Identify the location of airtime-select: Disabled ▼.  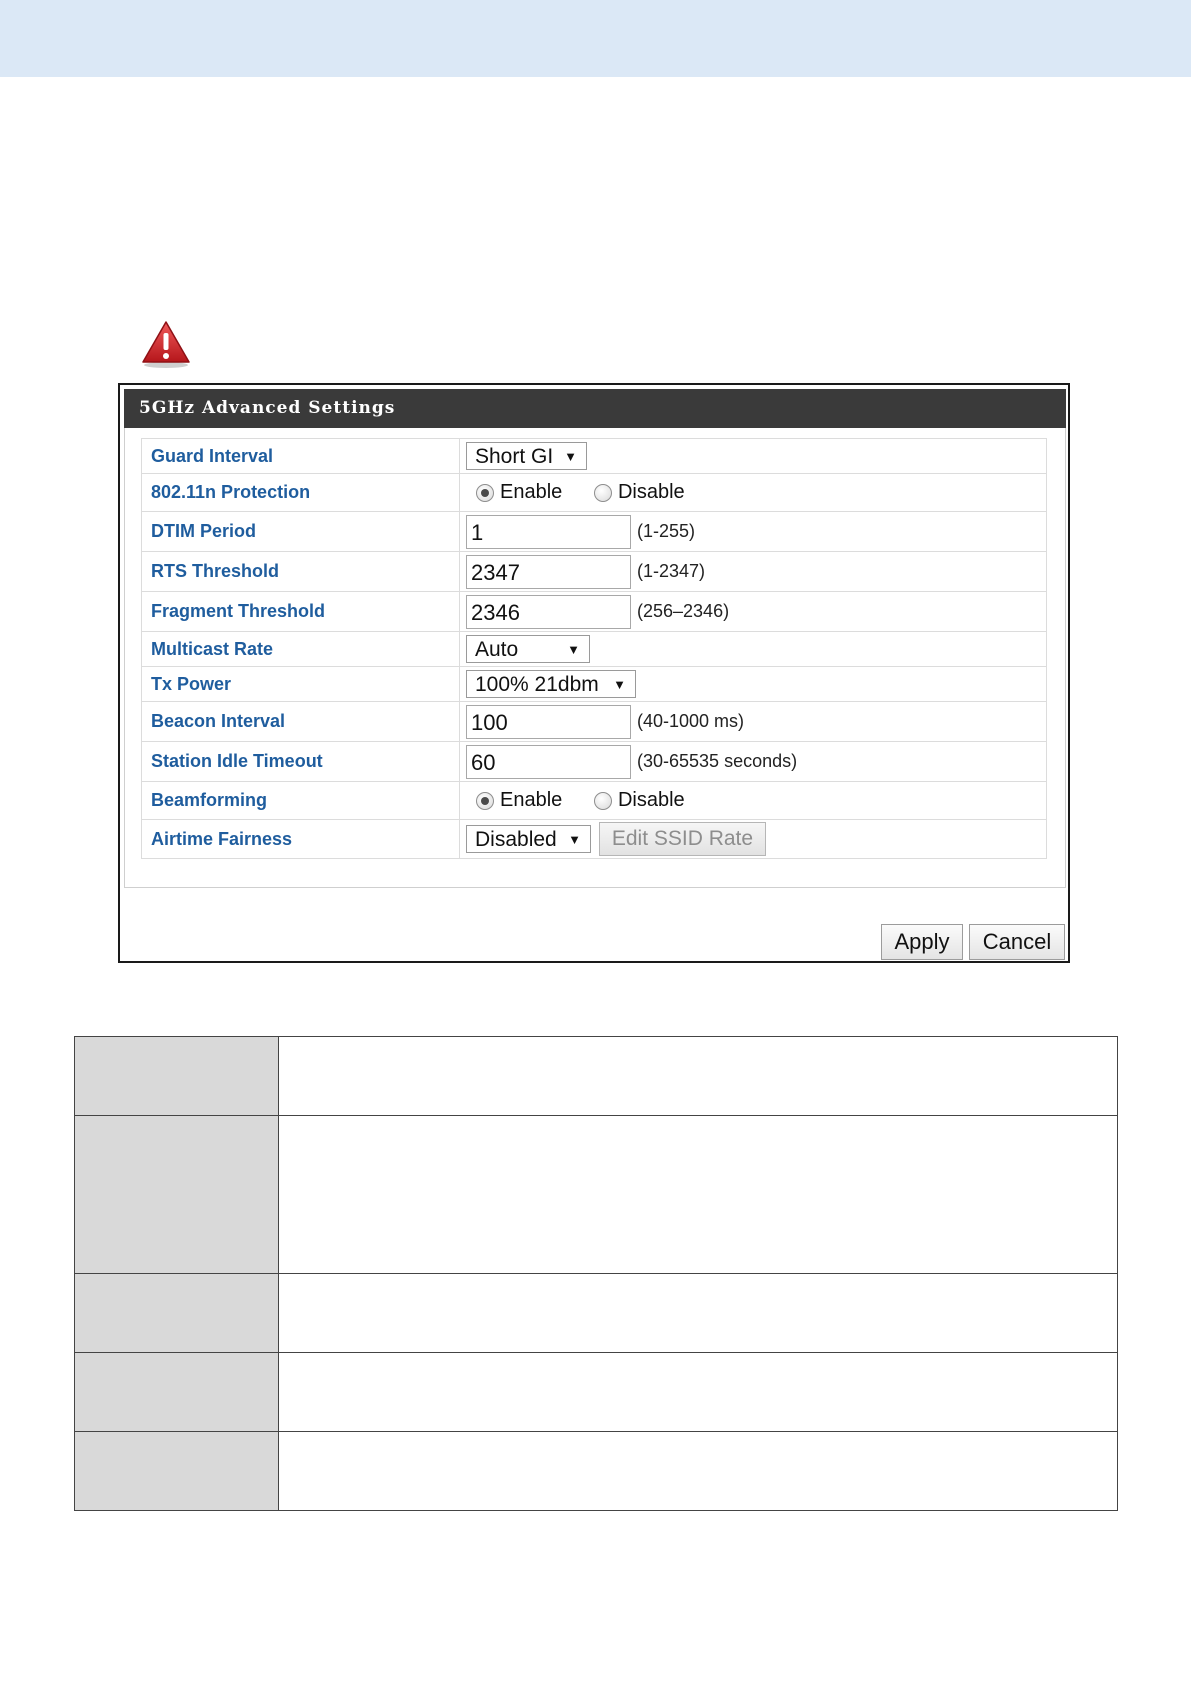
(528, 839).